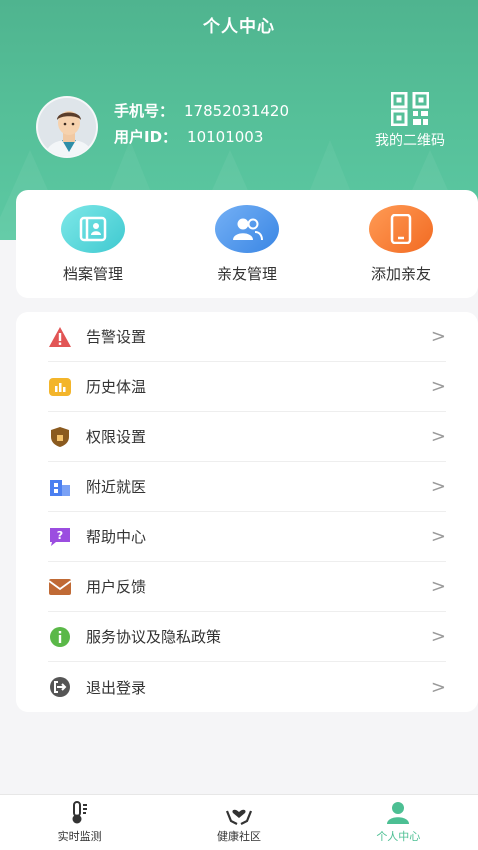 This screenshot has width=478, height=850. Describe the element at coordinates (154, 637) in the screenshot. I see `menu-label: 服务协议及隐私政策` at that location.